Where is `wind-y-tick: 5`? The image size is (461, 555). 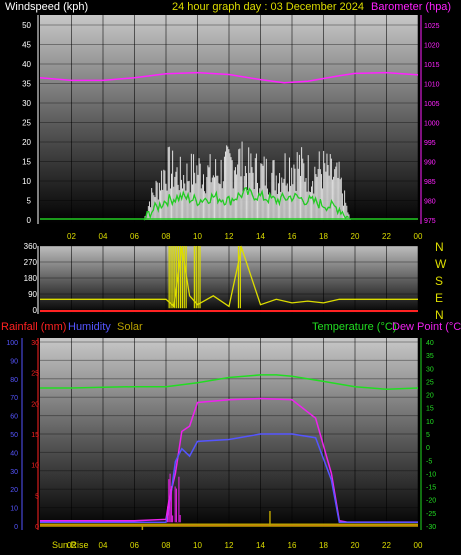 wind-y-tick: 5 is located at coordinates (29, 201).